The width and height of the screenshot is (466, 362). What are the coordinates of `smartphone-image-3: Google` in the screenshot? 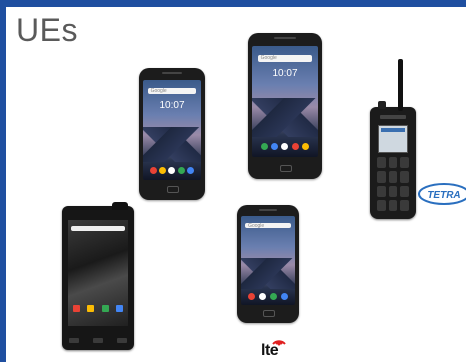 It's located at (268, 264).